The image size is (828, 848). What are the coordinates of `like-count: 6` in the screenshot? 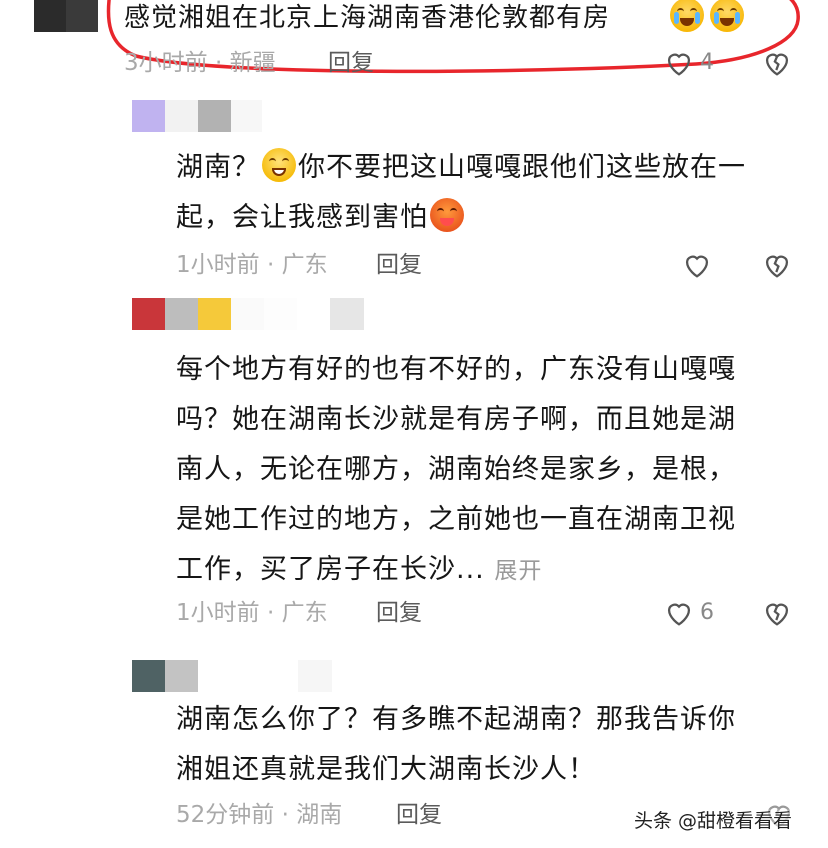 It's located at (707, 612).